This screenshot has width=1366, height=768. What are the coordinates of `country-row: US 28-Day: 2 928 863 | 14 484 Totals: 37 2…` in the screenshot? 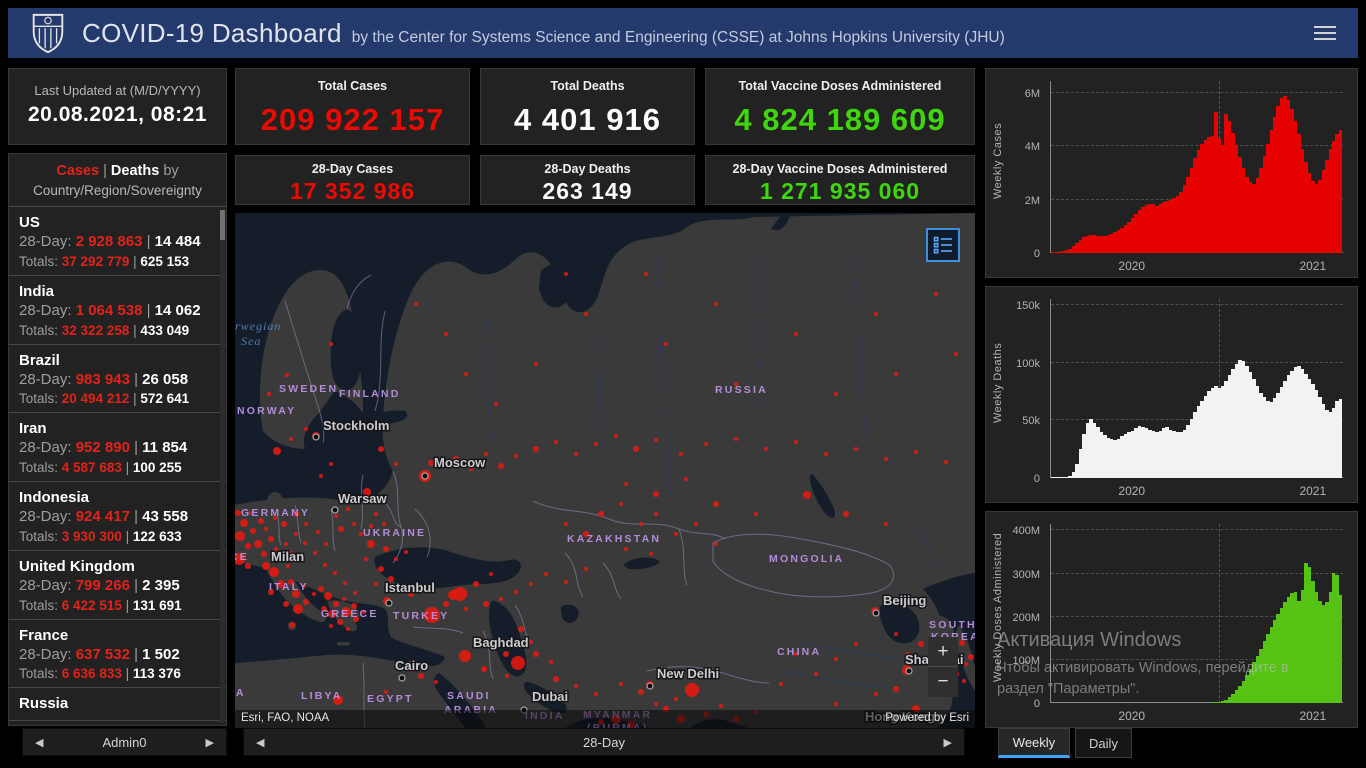 It's located at (117, 241).